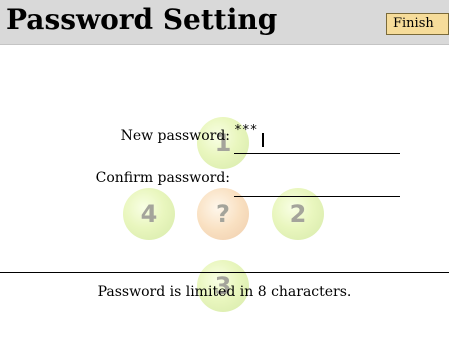 The width and height of the screenshot is (449, 342). Describe the element at coordinates (317, 187) in the screenshot. I see `confirm-password-field` at that location.